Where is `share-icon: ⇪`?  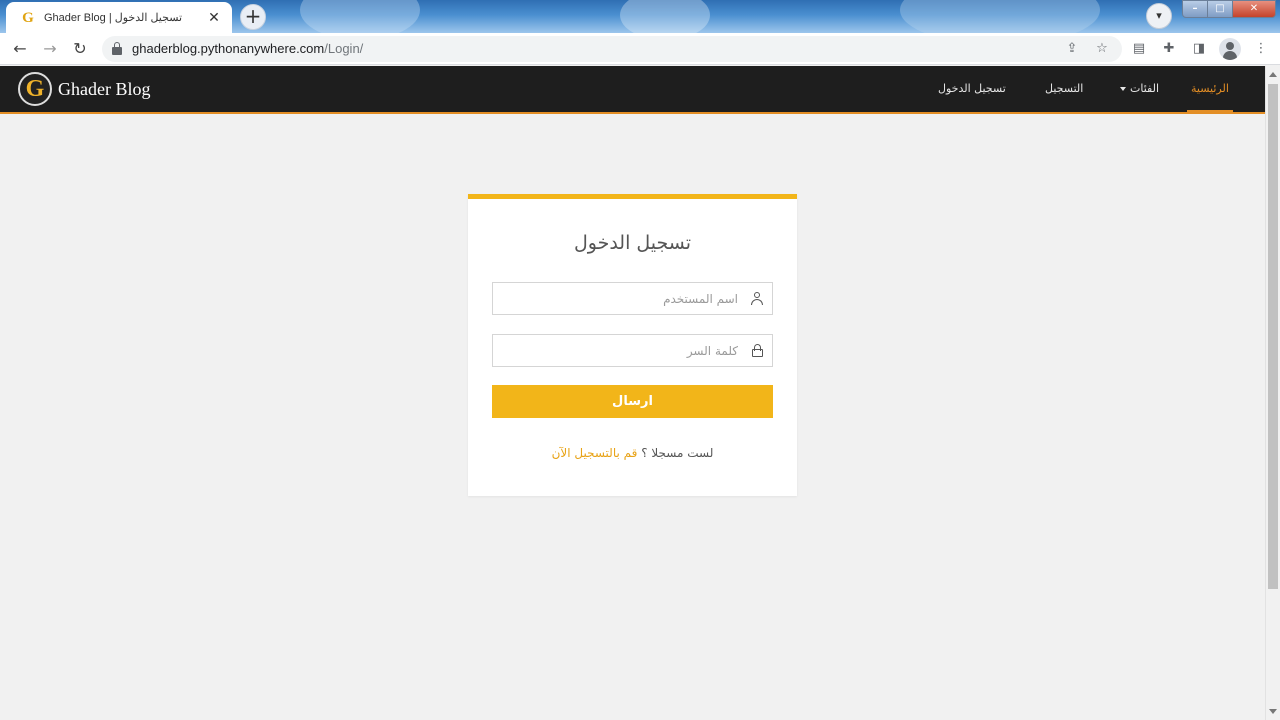
share-icon: ⇪ is located at coordinates (1072, 49).